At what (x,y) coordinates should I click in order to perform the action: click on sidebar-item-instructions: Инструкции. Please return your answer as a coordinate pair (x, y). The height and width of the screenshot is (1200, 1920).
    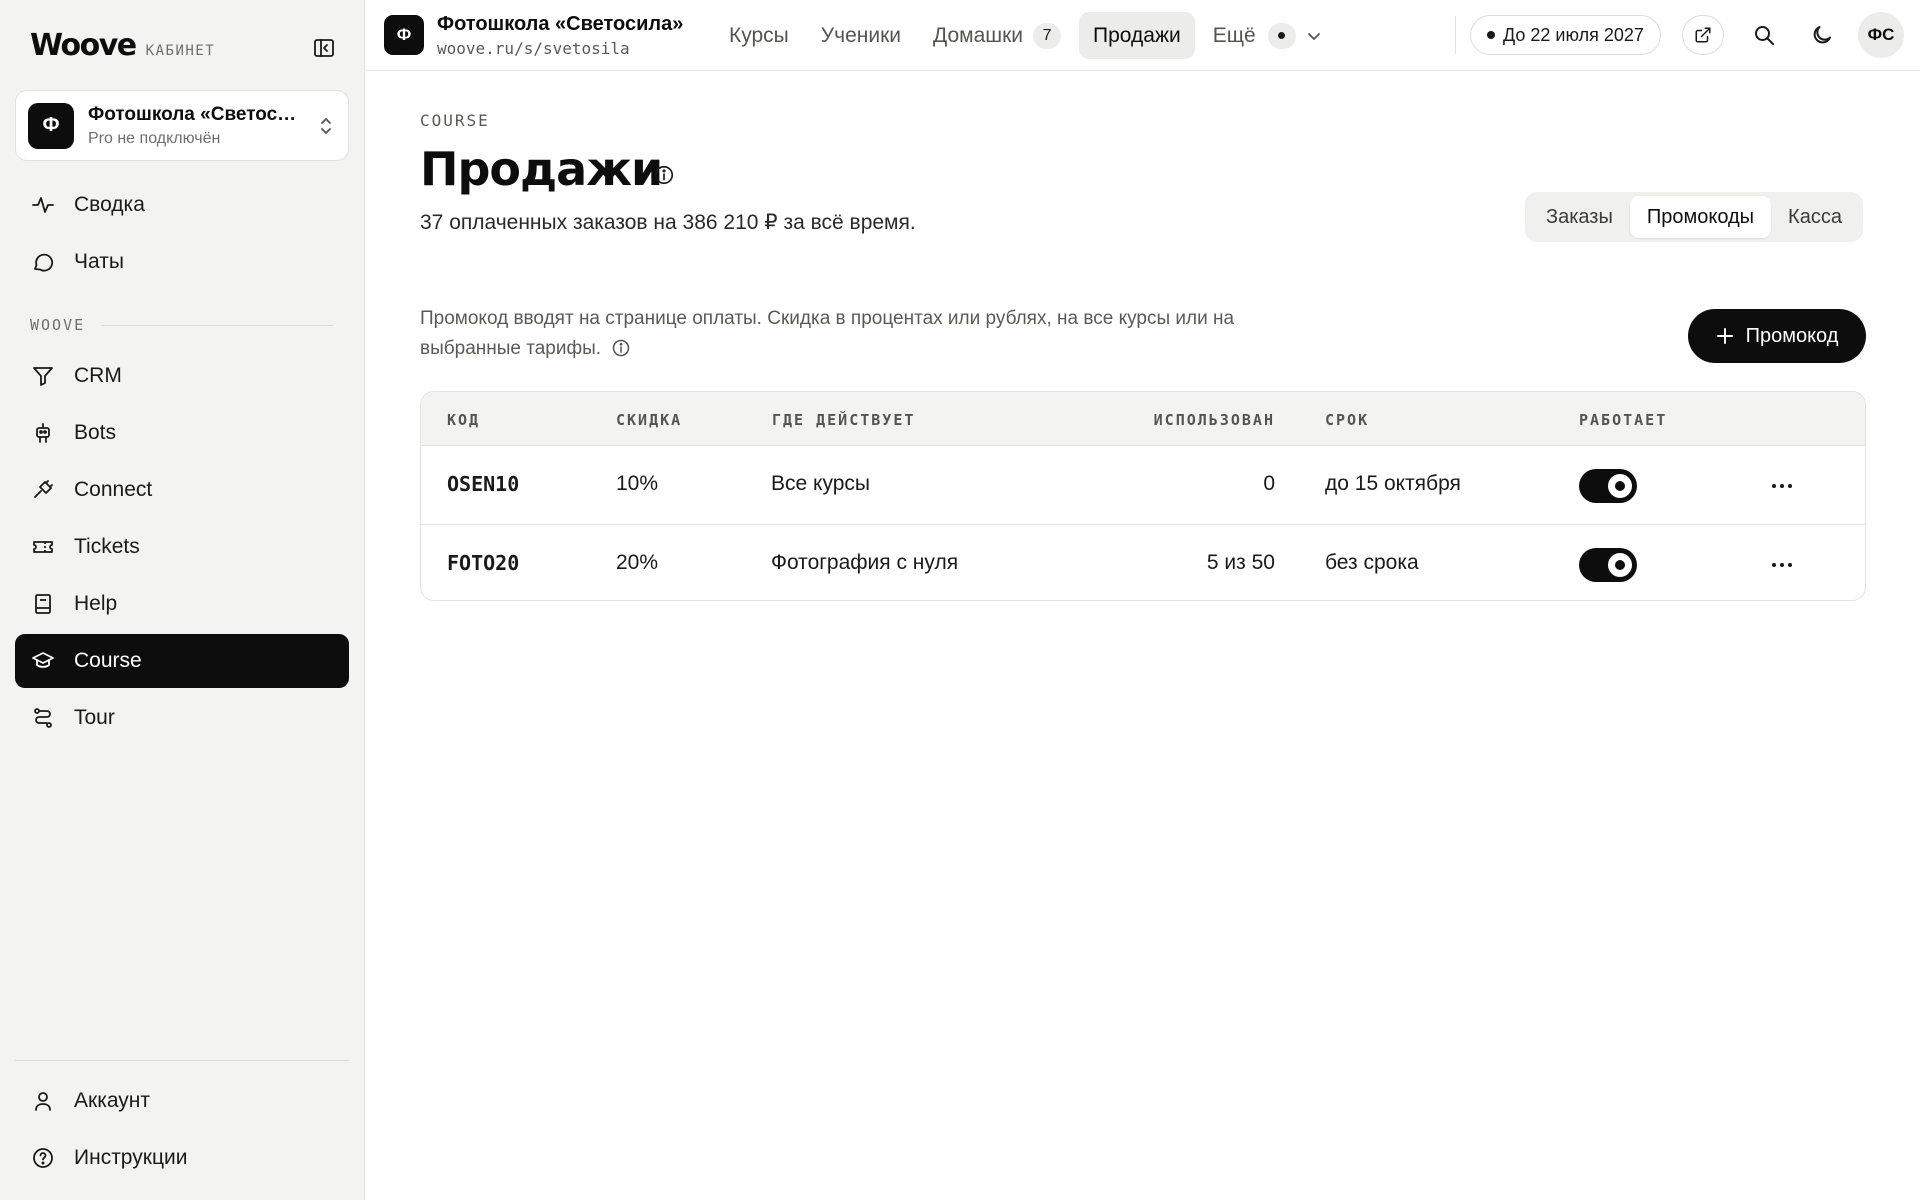
    Looking at the image, I should click on (182, 1158).